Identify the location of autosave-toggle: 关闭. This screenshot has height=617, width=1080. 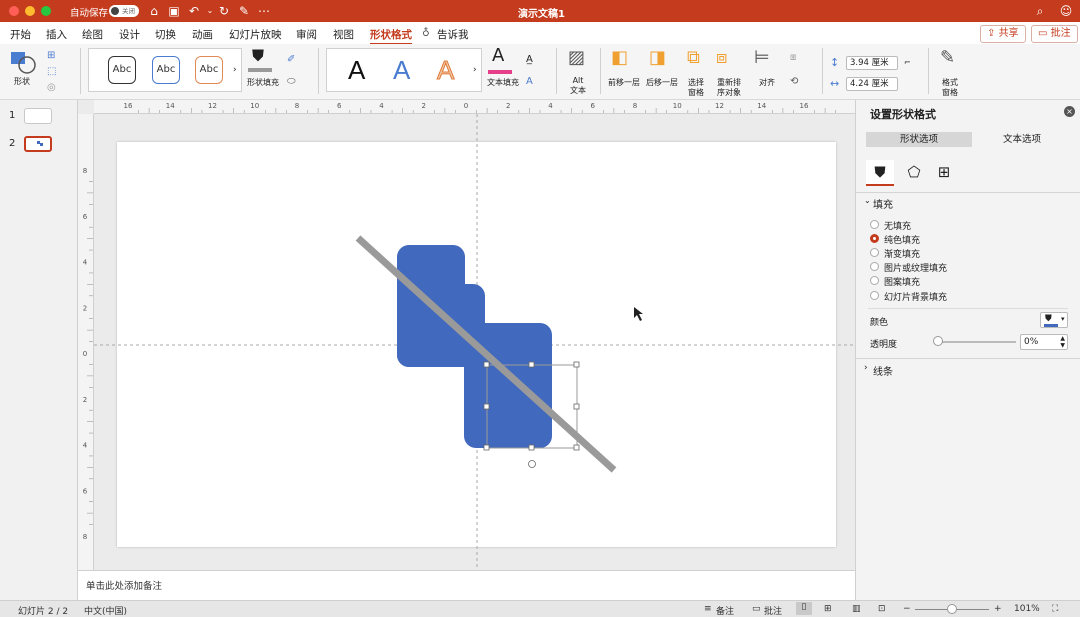
(124, 11).